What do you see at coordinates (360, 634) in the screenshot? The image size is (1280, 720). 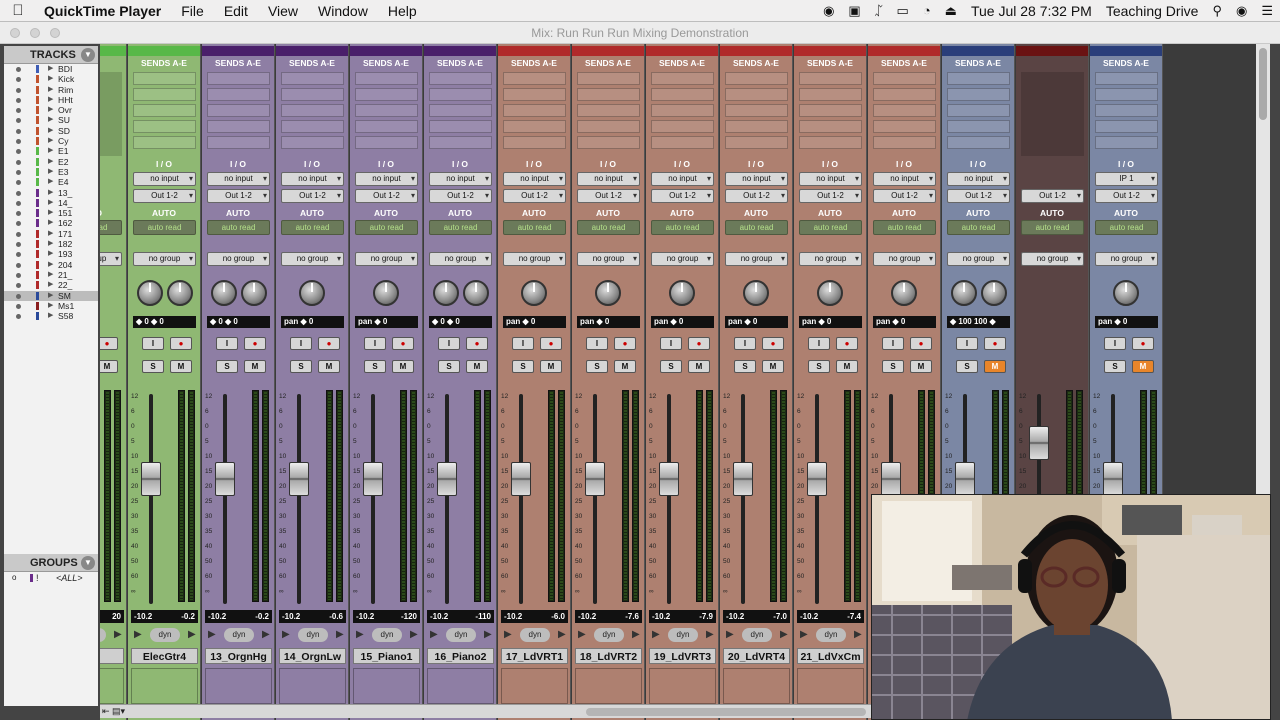 I see `prev-insert-icon: ▶` at bounding box center [360, 634].